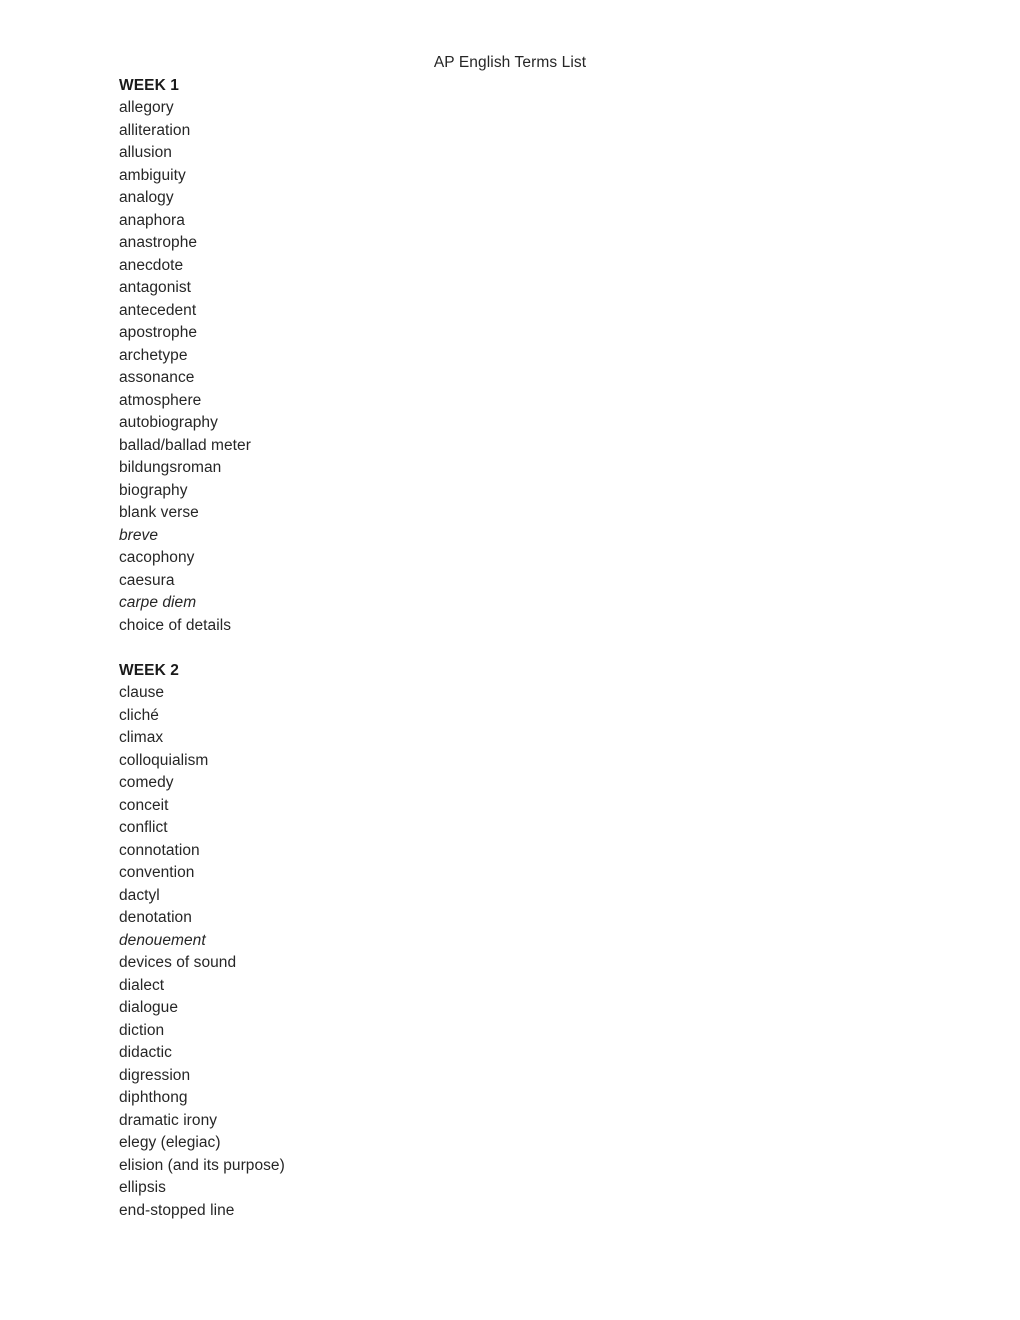 This screenshot has height=1320, width=1020. What do you see at coordinates (146, 197) in the screenshot?
I see `term-item: analogy` at bounding box center [146, 197].